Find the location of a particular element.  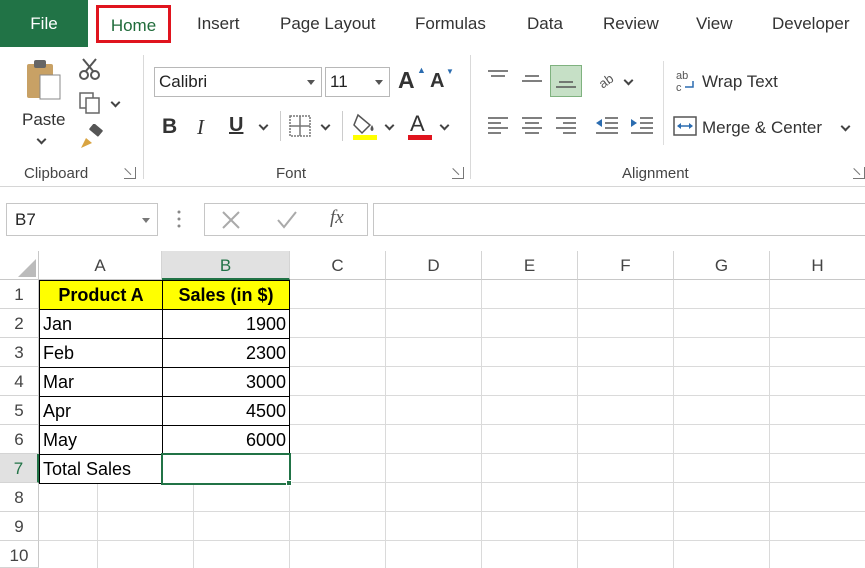

fill-handle is located at coordinates (289, 483).